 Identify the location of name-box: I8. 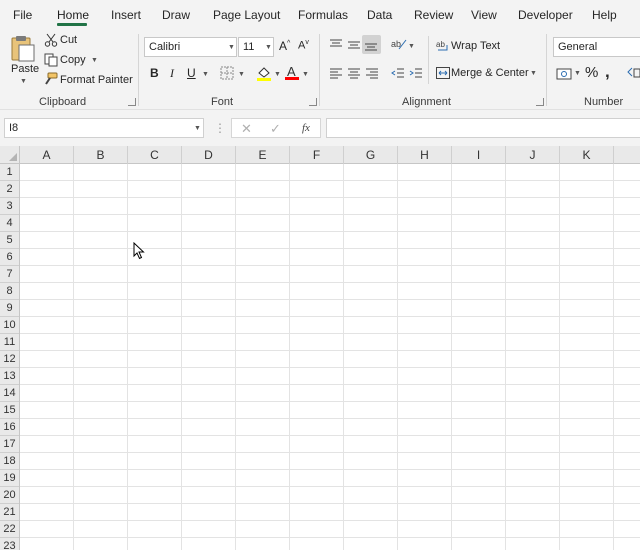
(104, 128).